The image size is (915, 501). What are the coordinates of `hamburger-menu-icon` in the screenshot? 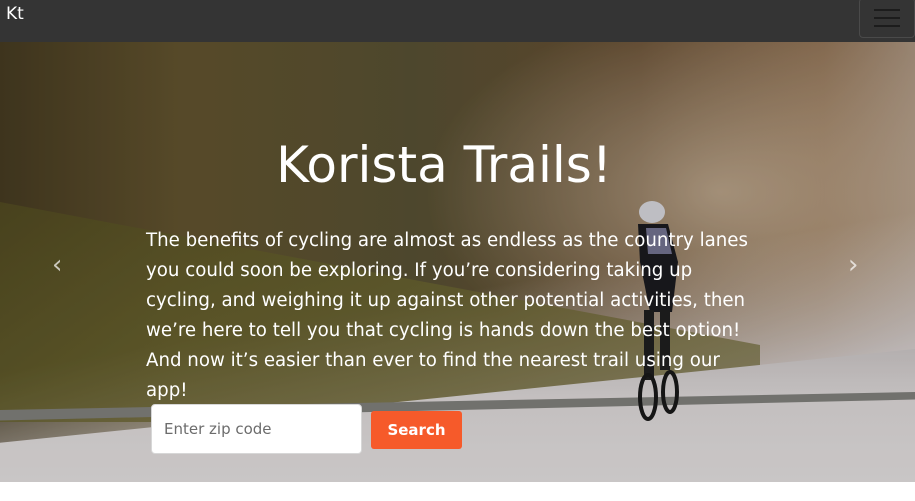 It's located at (887, 10).